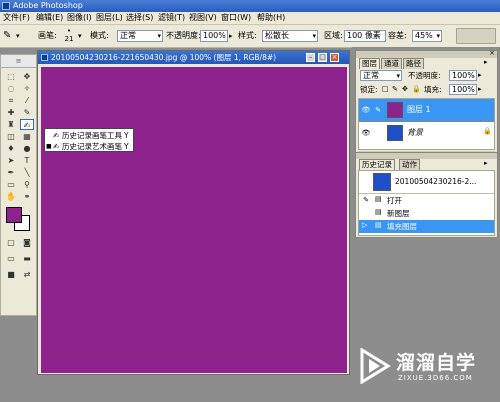 The image size is (500, 402). What do you see at coordinates (11, 124) in the screenshot?
I see `clone-stamp-tool-icon: ♜` at bounding box center [11, 124].